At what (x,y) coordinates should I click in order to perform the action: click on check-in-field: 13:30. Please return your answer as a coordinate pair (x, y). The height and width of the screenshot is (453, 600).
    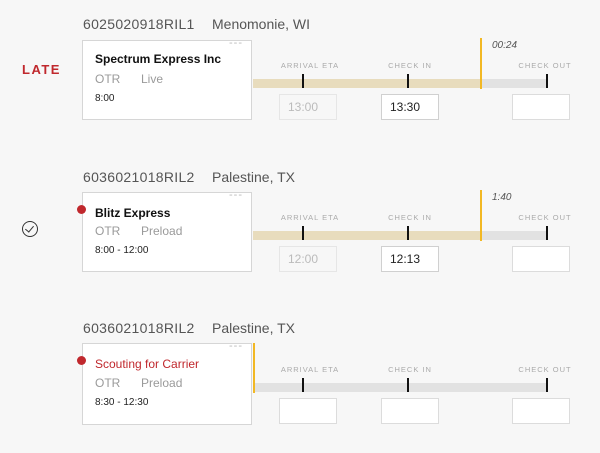
    Looking at the image, I should click on (410, 107).